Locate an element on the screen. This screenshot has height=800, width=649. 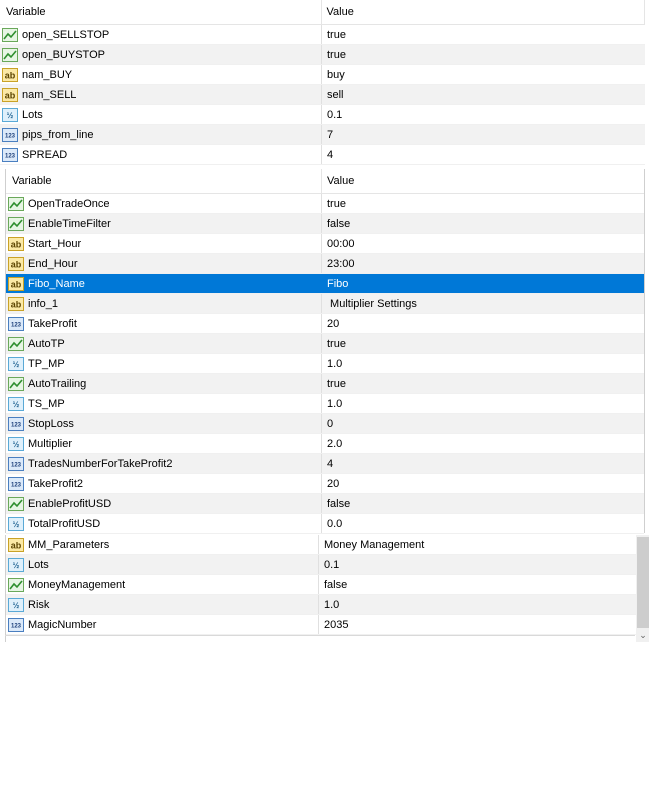
variable-cell: EnableTimeFilter is located at coordinates (164, 223).